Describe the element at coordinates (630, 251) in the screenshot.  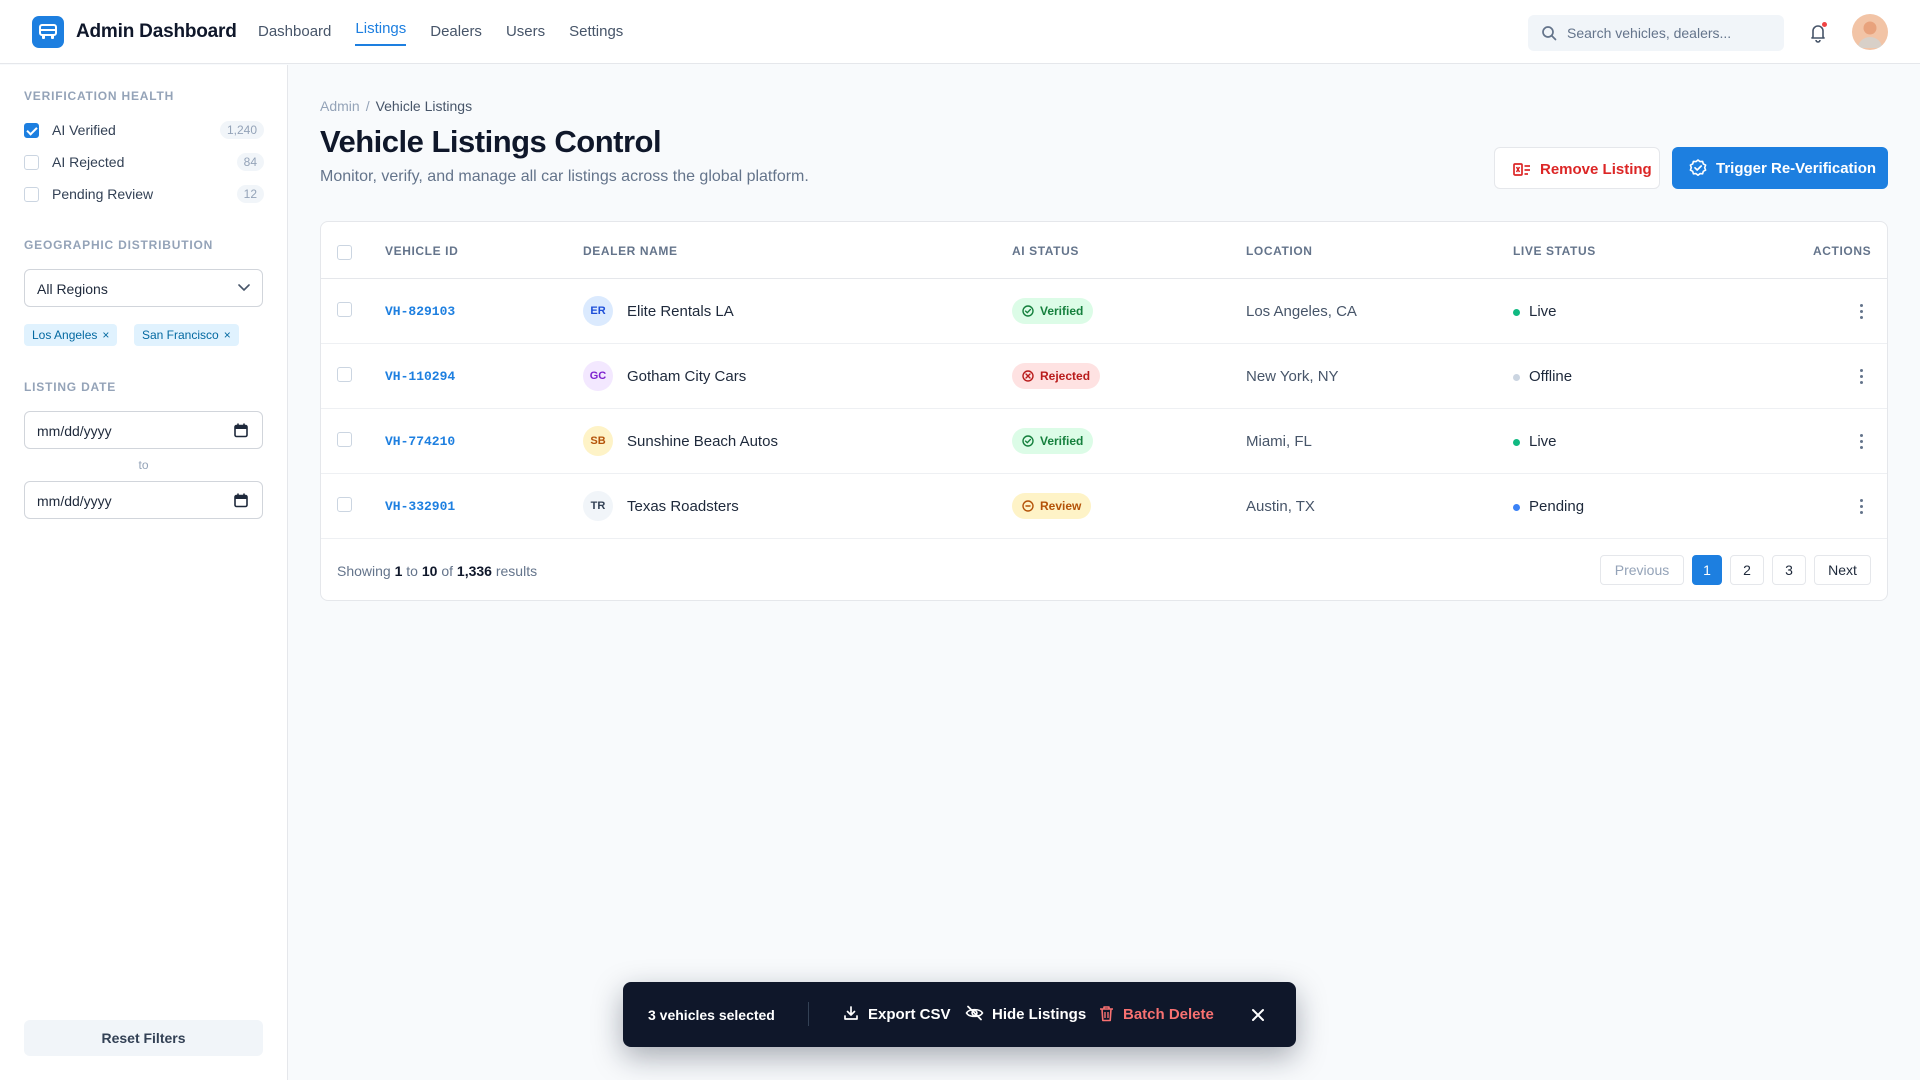
I see `header-dealer-name: DEALER NAME` at that location.